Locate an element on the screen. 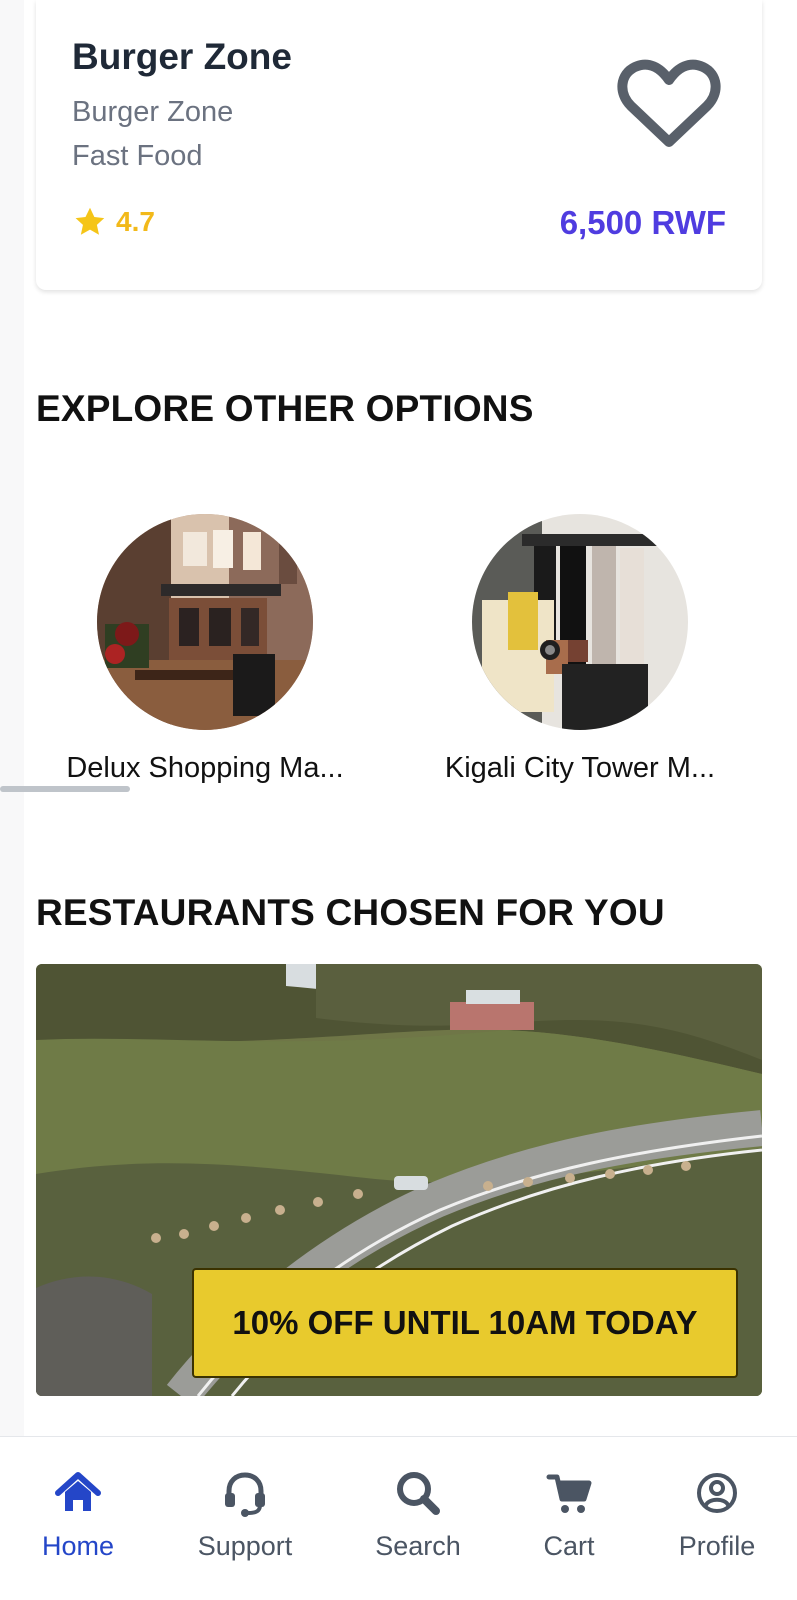 Image resolution: width=797 pixels, height=1600 pixels. nav-label-cart: Cart is located at coordinates (569, 1546).